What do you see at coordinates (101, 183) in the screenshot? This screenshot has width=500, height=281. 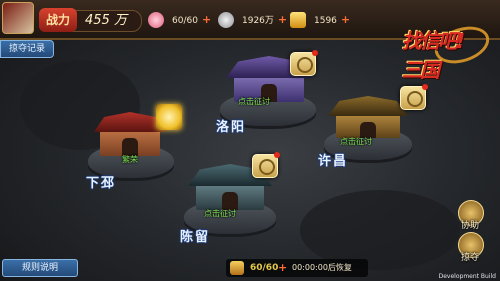 I see `city-name: 下邳` at bounding box center [101, 183].